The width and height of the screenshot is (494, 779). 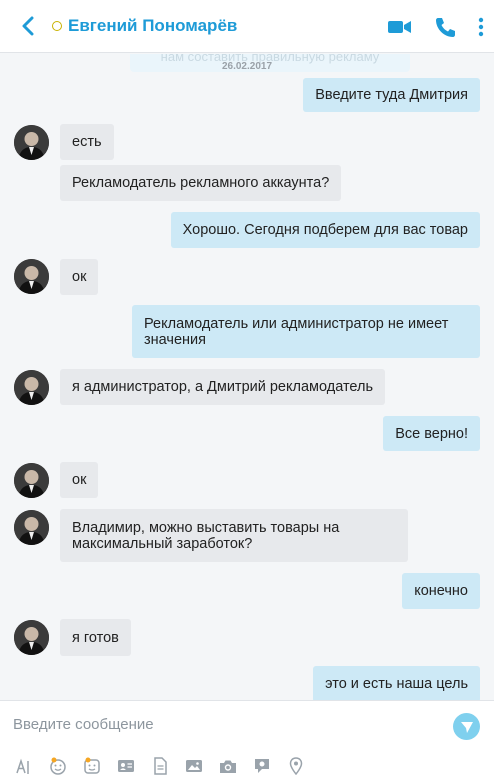 What do you see at coordinates (223, 387) in the screenshot?
I see `message-bubble-incoming: я администратор, а Дмитрий рекламодатель` at bounding box center [223, 387].